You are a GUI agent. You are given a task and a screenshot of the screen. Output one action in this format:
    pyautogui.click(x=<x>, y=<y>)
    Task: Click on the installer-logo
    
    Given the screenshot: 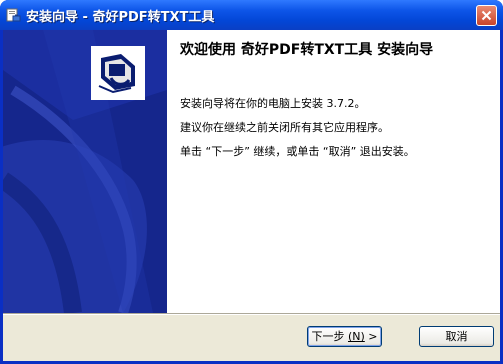 What is the action you would take?
    pyautogui.click(x=118, y=73)
    